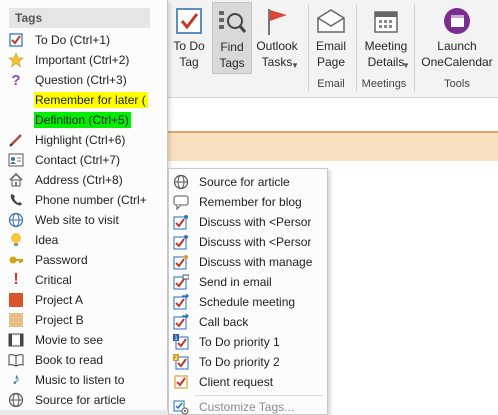 The height and width of the screenshot is (415, 498). What do you see at coordinates (84, 60) in the screenshot?
I see `tag-item-important: Important (Ctrl+2)` at bounding box center [84, 60].